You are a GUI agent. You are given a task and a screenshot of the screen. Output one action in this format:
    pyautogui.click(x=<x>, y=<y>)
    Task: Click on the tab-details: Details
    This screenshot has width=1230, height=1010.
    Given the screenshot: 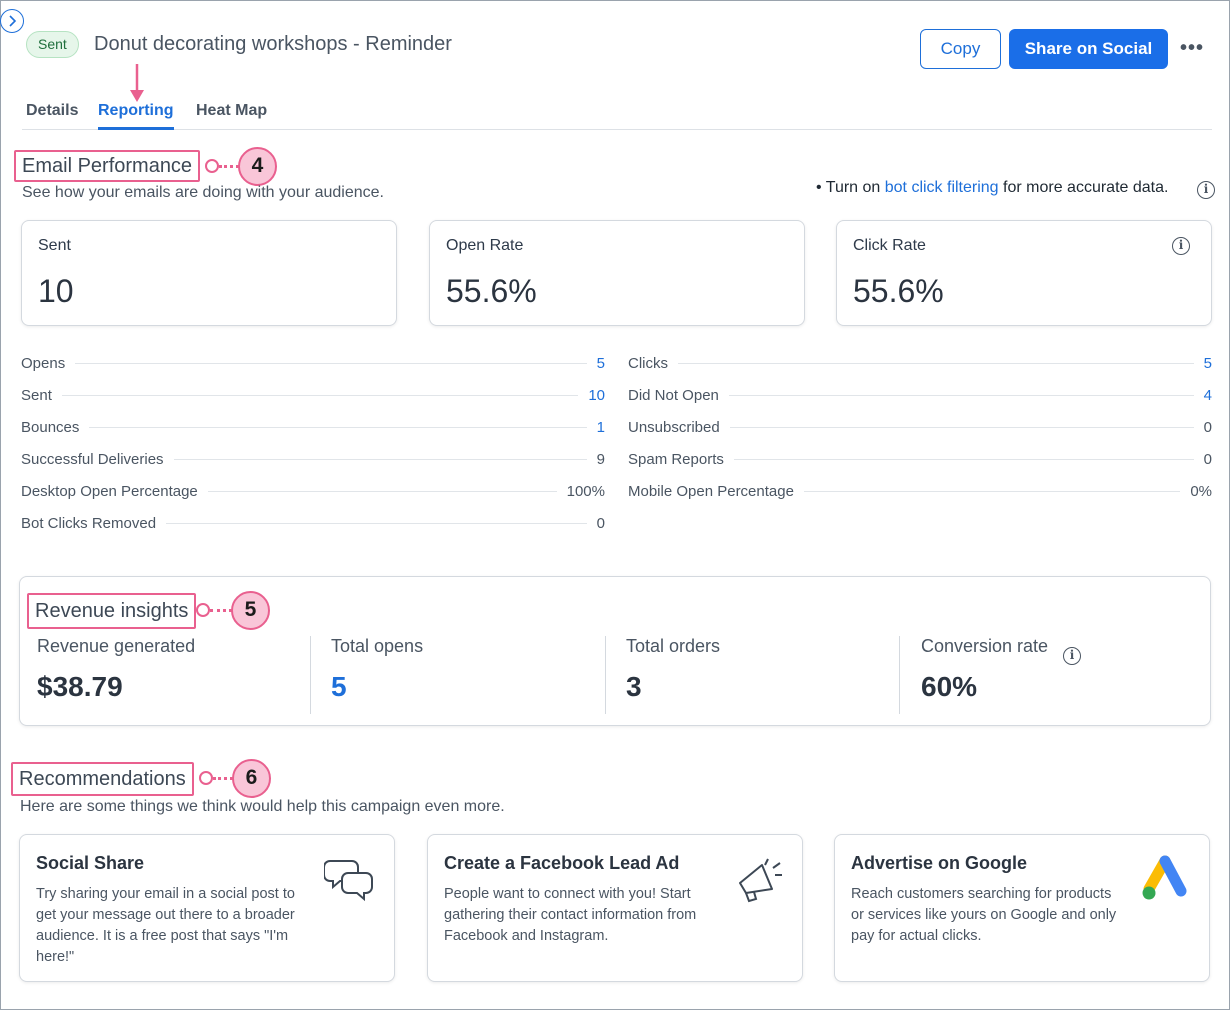 What is the action you would take?
    pyautogui.click(x=52, y=116)
    